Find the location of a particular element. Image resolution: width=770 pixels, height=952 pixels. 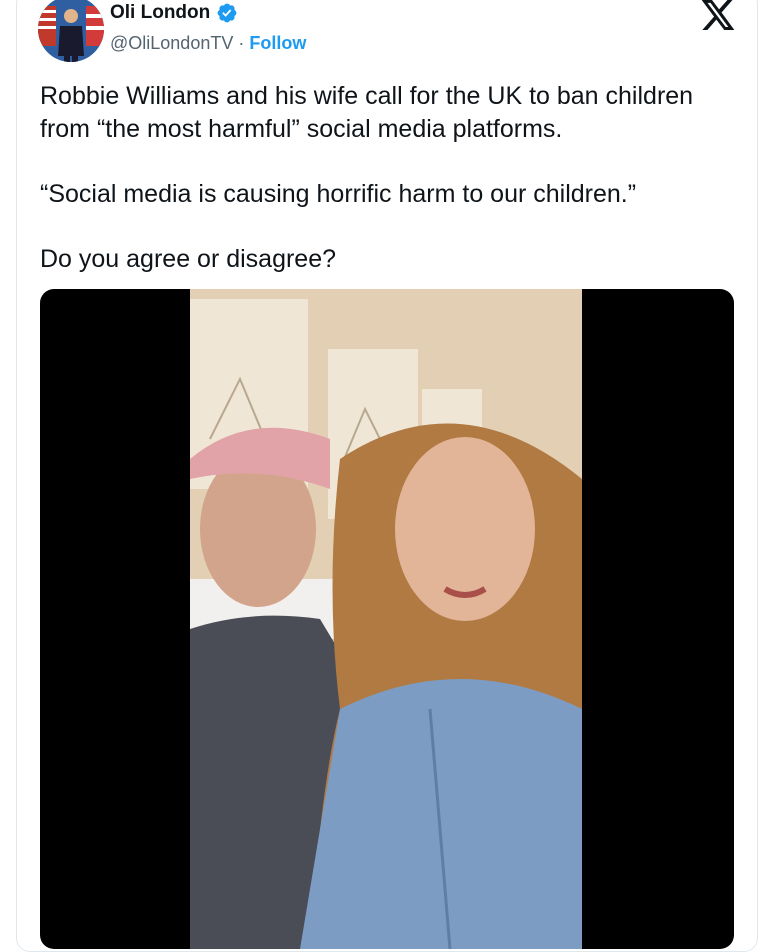

verified-badge-icon is located at coordinates (227, 13).